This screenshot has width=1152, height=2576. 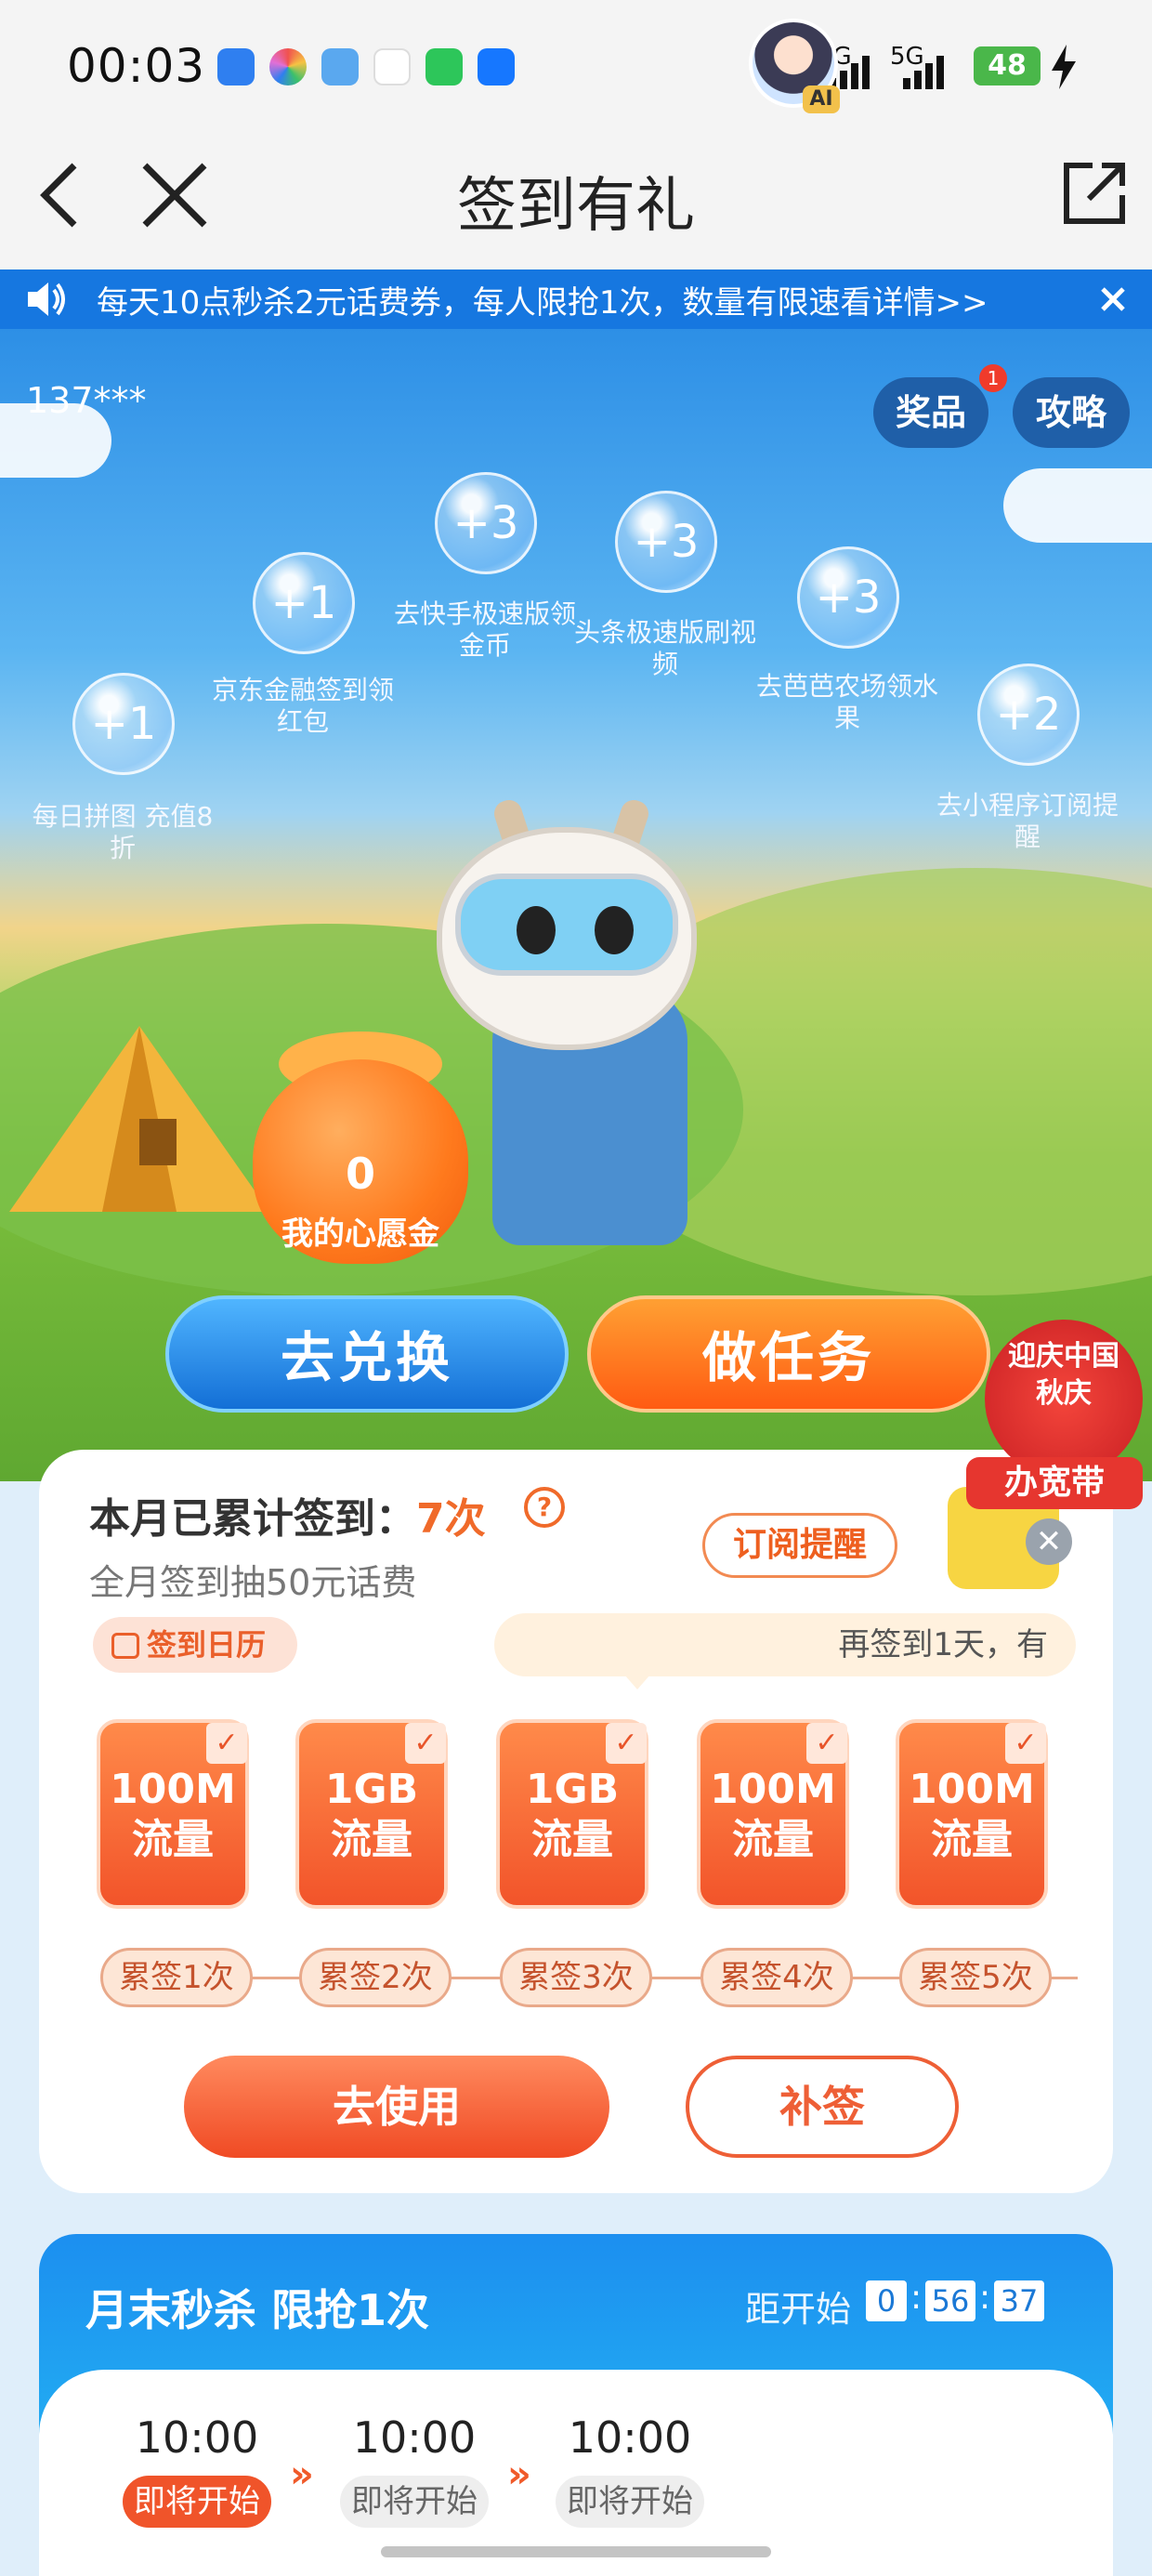 I want to click on festival-badge-text: 迎庆中国秋庆, so click(x=1063, y=1375).